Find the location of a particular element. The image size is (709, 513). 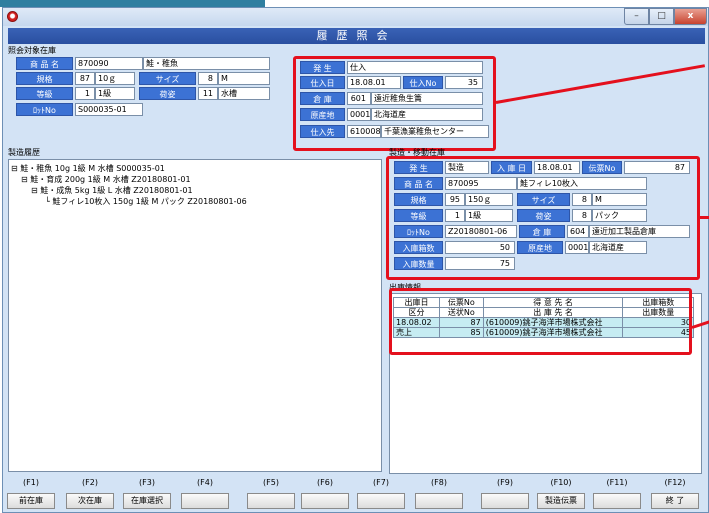

production-product-code: 870095 is located at coordinates (481, 183).